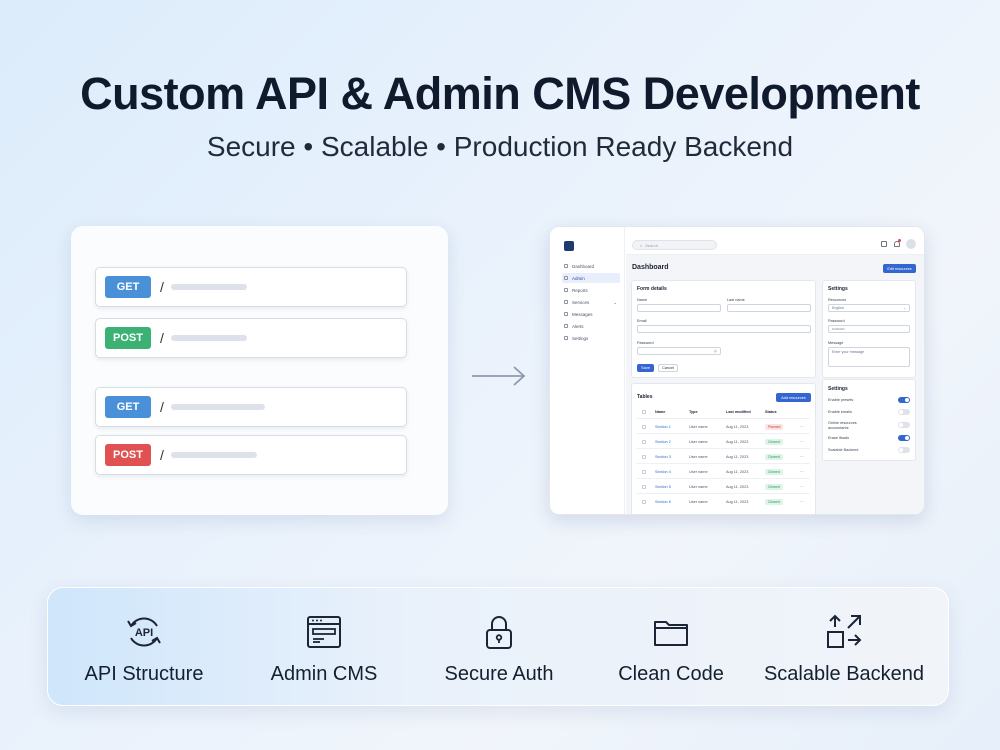  I want to click on add-resources-button: Add resources, so click(793, 397).